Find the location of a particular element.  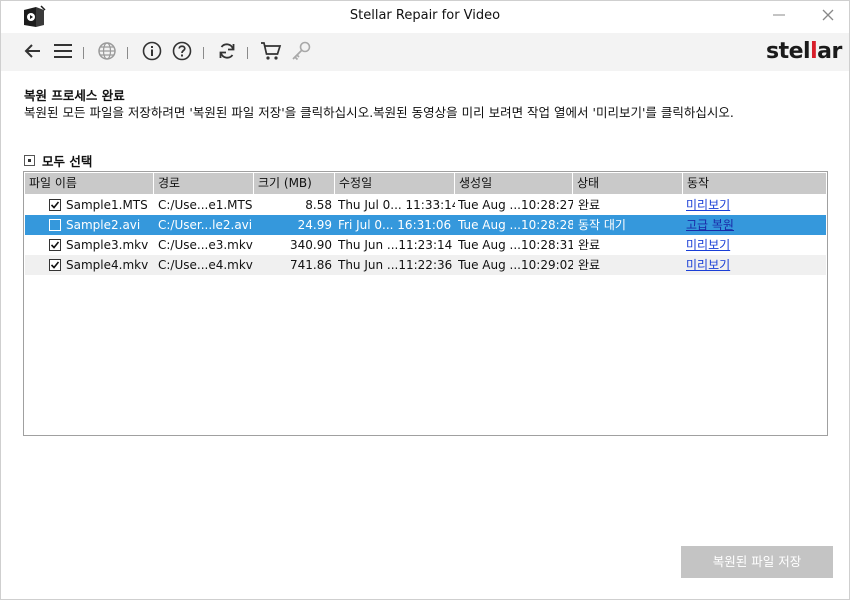

column-header-modified: 수정일 is located at coordinates (395, 183).